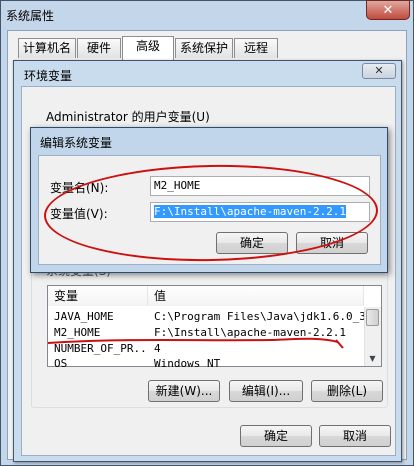 Image resolution: width=414 pixels, height=466 pixels. I want to click on table-row-value: 4, so click(259, 349).